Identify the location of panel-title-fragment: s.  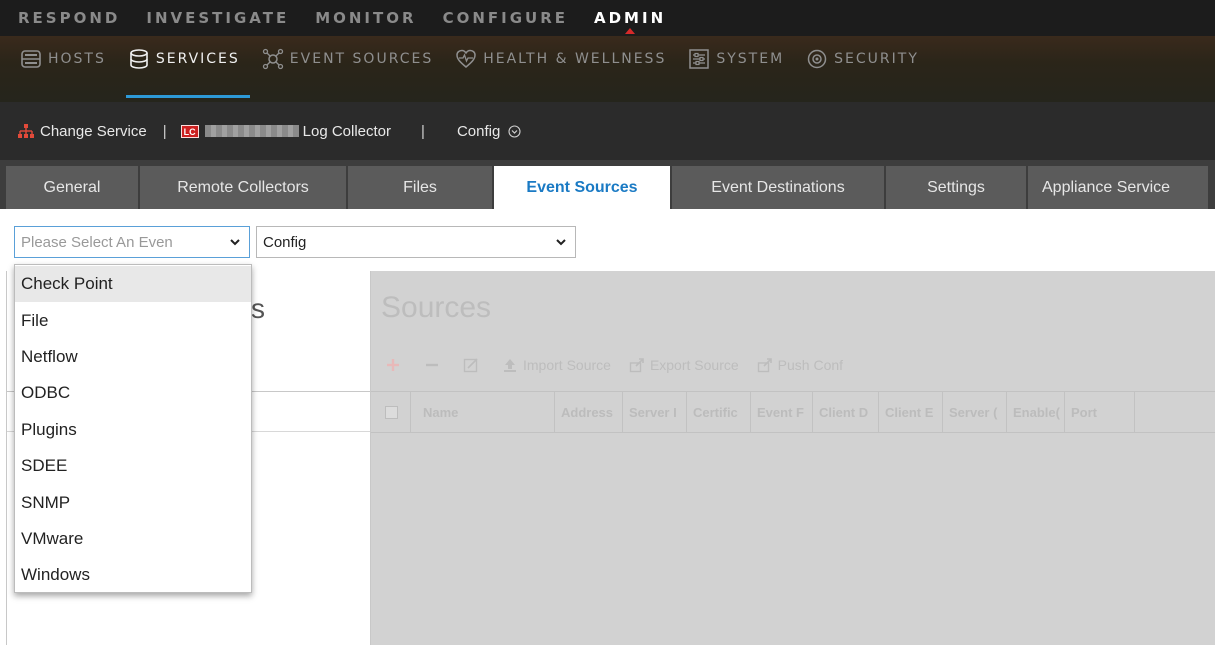
(258, 308).